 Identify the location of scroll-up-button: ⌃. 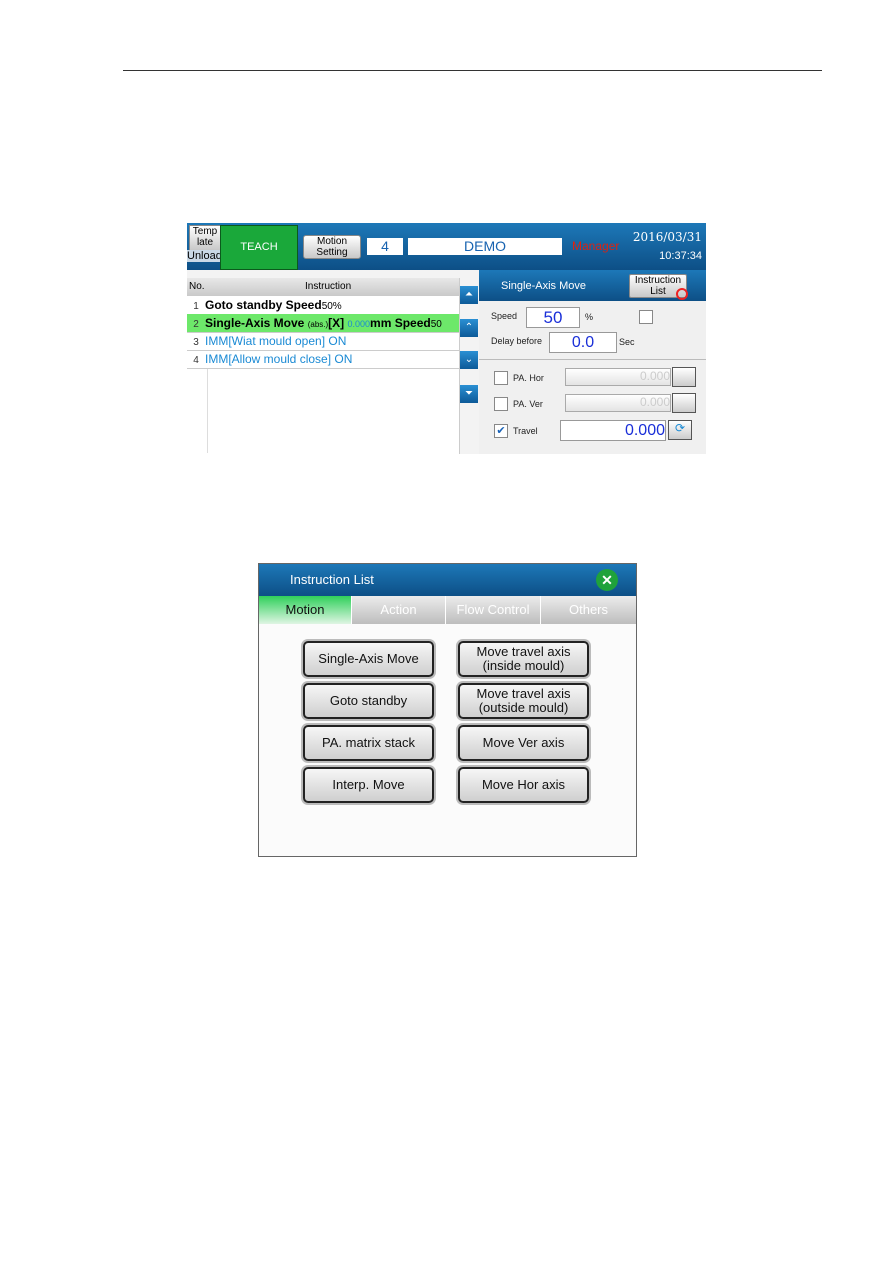
(469, 328).